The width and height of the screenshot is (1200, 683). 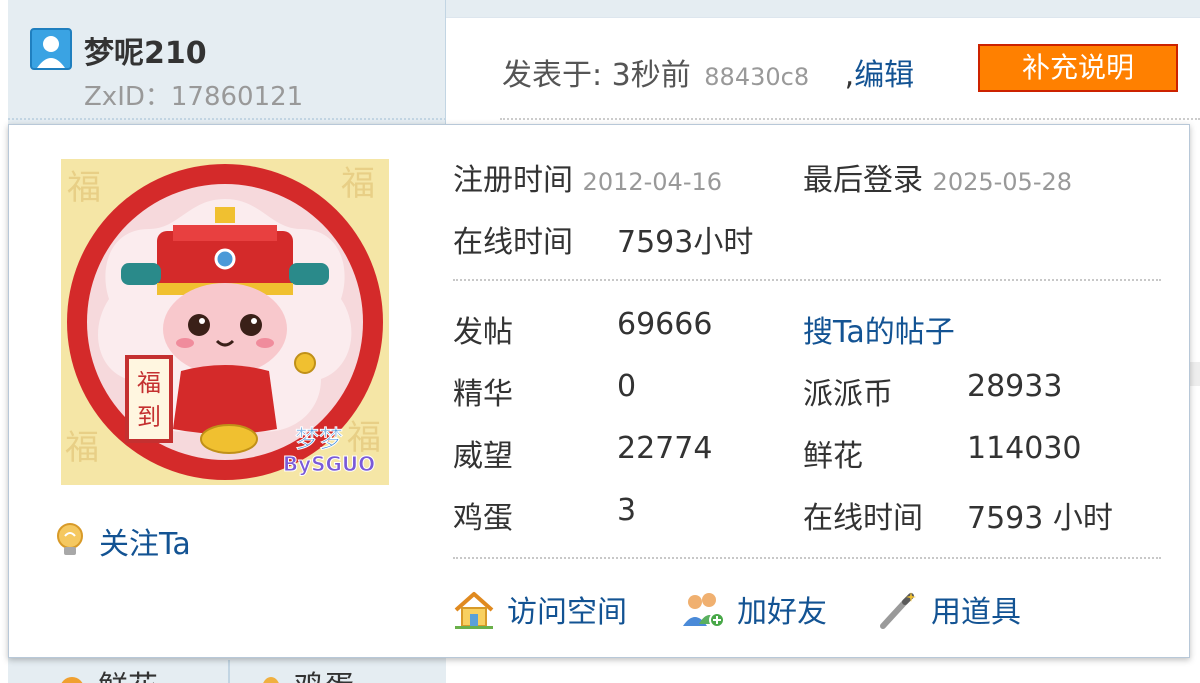 I want to click on flowers-value: 114030, so click(x=1024, y=448).